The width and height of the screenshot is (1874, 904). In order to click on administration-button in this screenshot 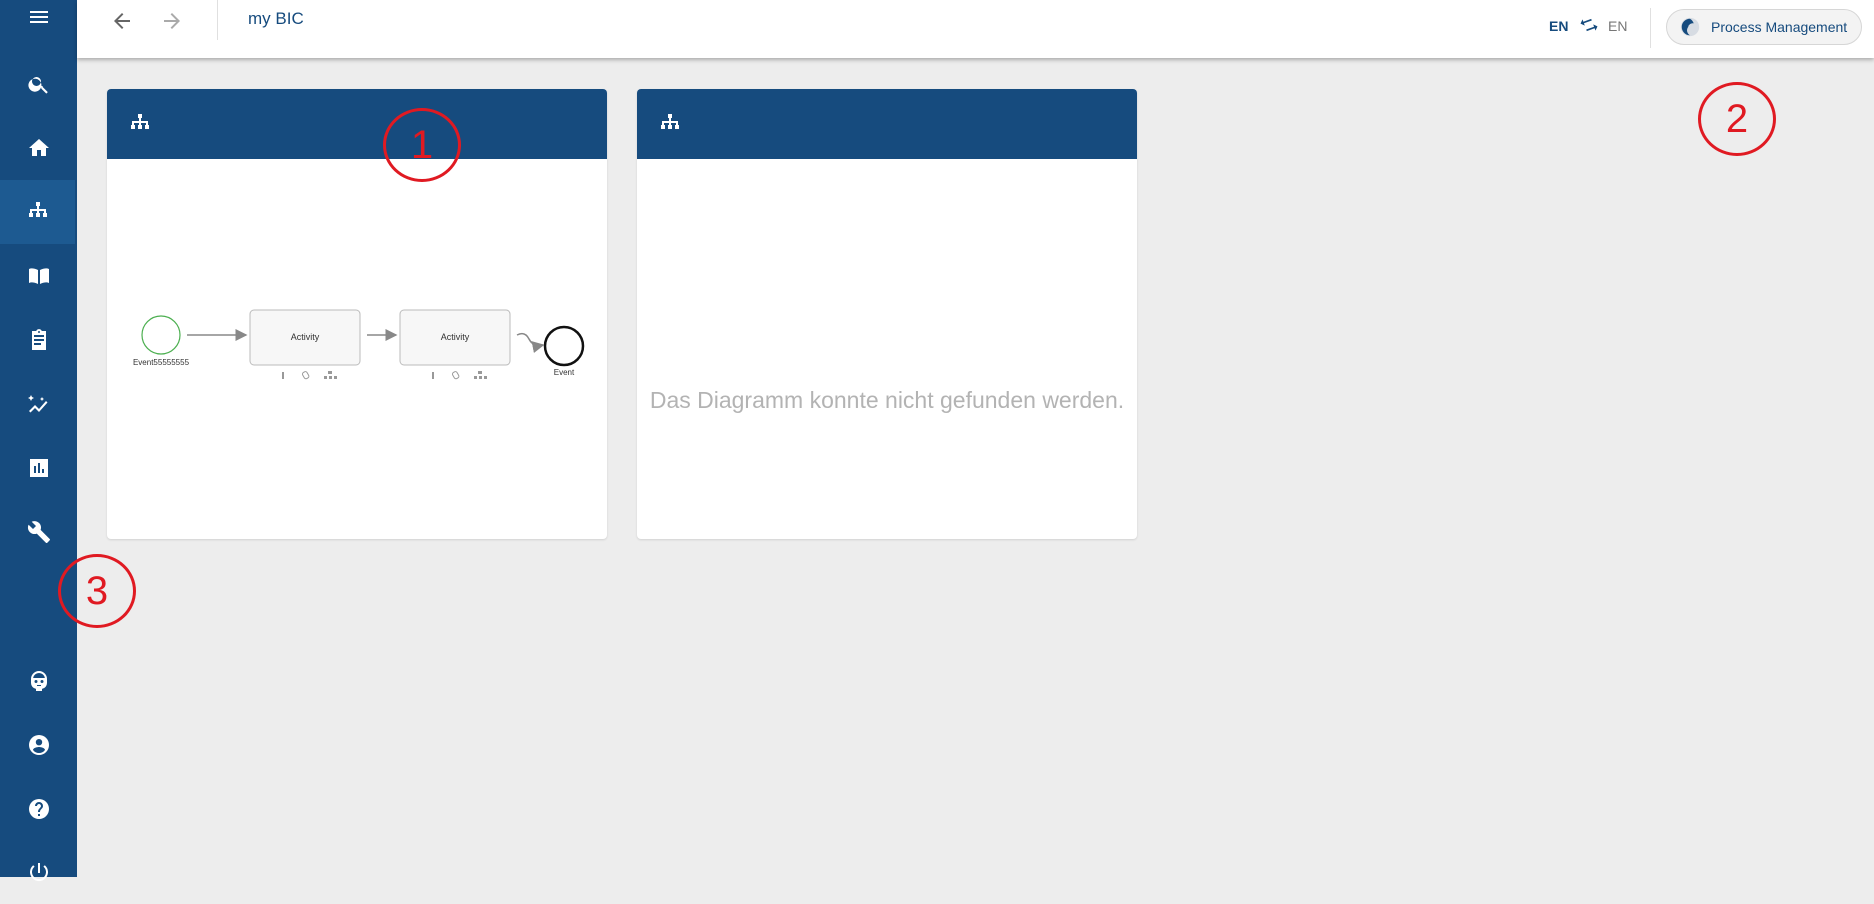, I will do `click(38, 532)`.